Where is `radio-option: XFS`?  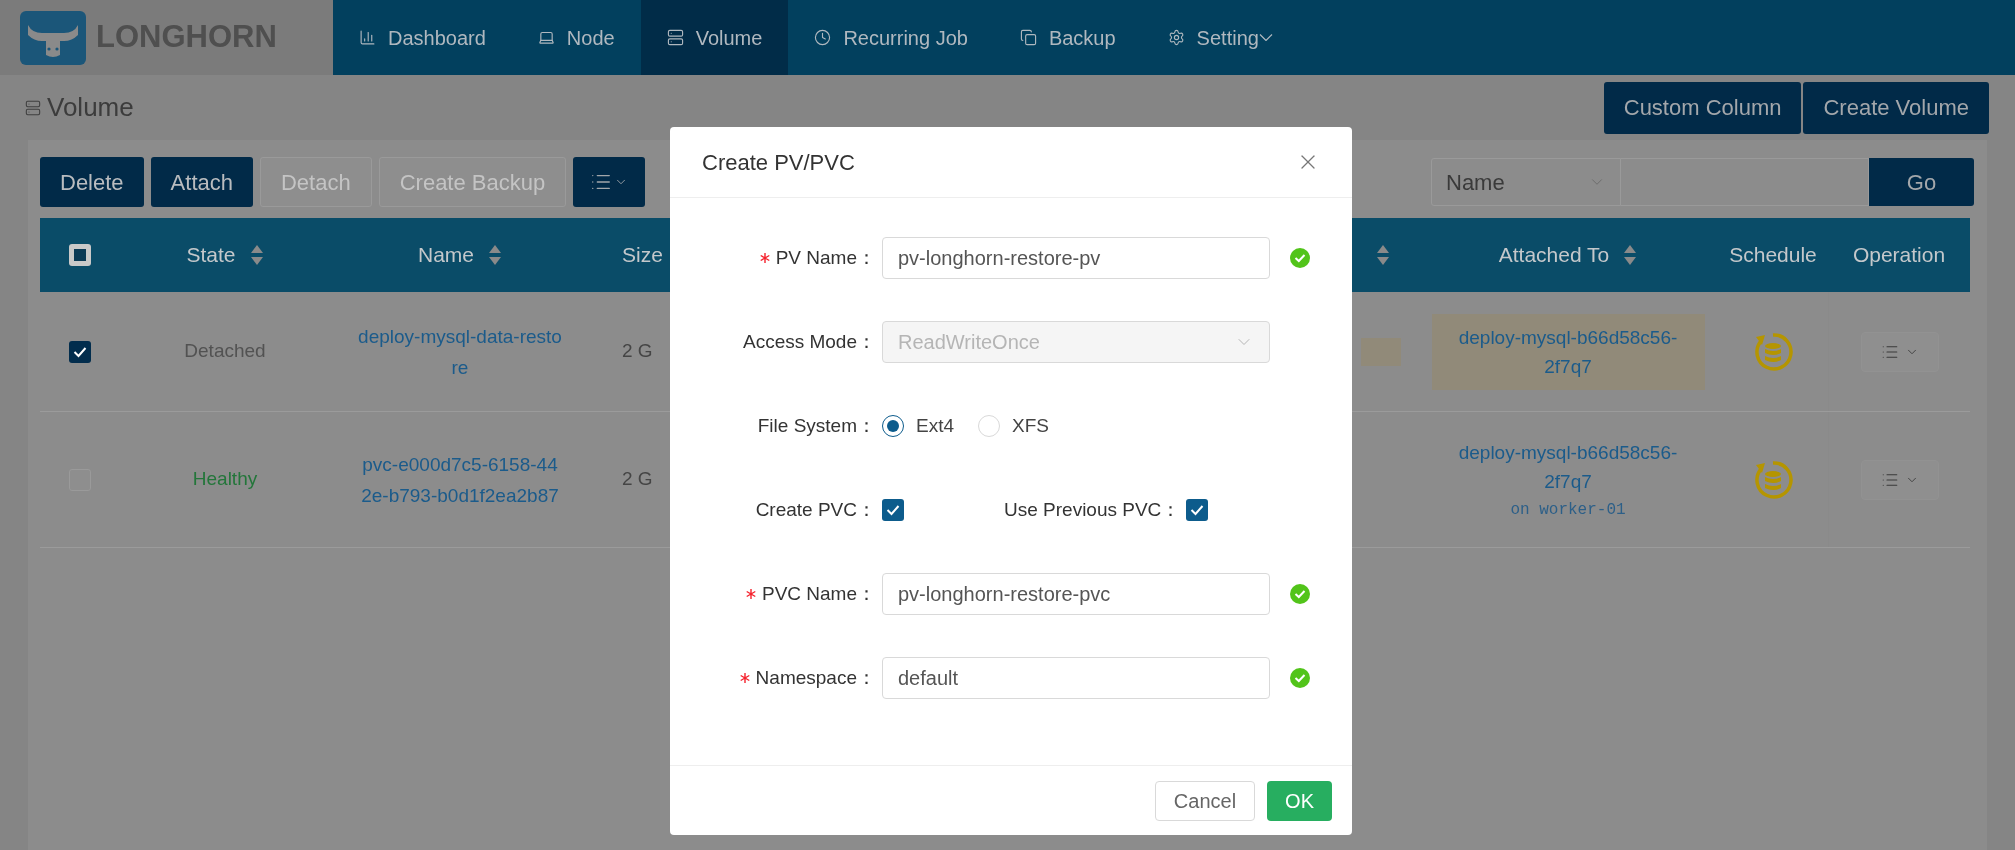 radio-option: XFS is located at coordinates (1013, 426).